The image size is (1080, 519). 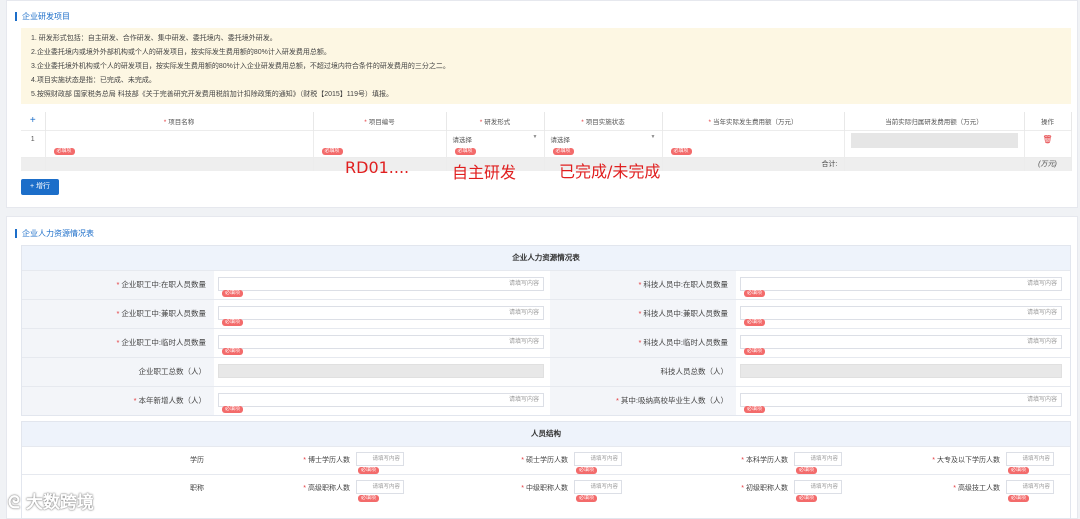 I want to click on hr-table-title: 企业人力资源情况表, so click(x=546, y=258).